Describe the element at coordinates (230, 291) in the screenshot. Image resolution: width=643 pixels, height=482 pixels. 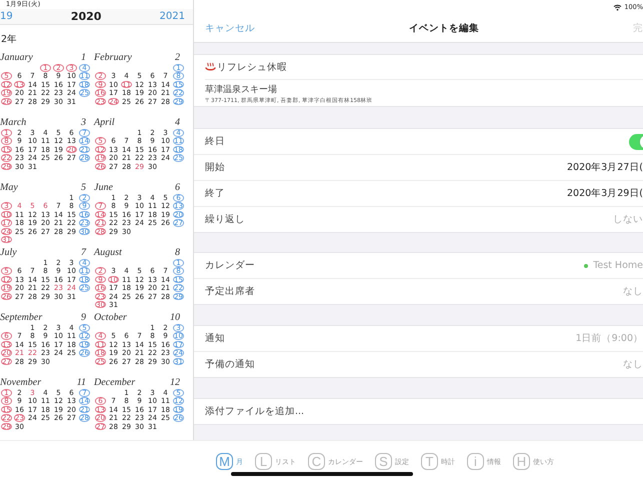
I see `row-label: 予定出席者` at that location.